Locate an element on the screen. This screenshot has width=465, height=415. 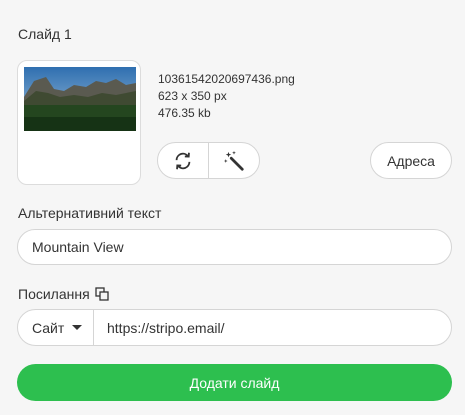
link-label-row: Посилання is located at coordinates (63, 294).